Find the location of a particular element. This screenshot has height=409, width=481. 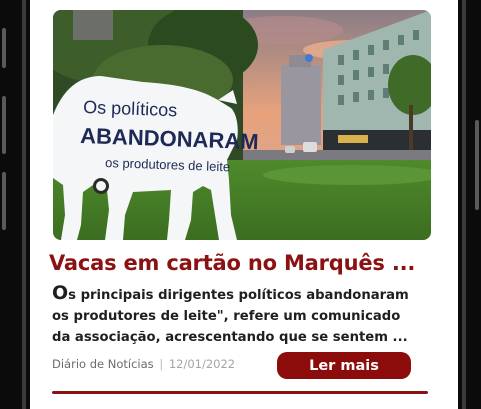

read-more-button: Ler mais is located at coordinates (344, 365).